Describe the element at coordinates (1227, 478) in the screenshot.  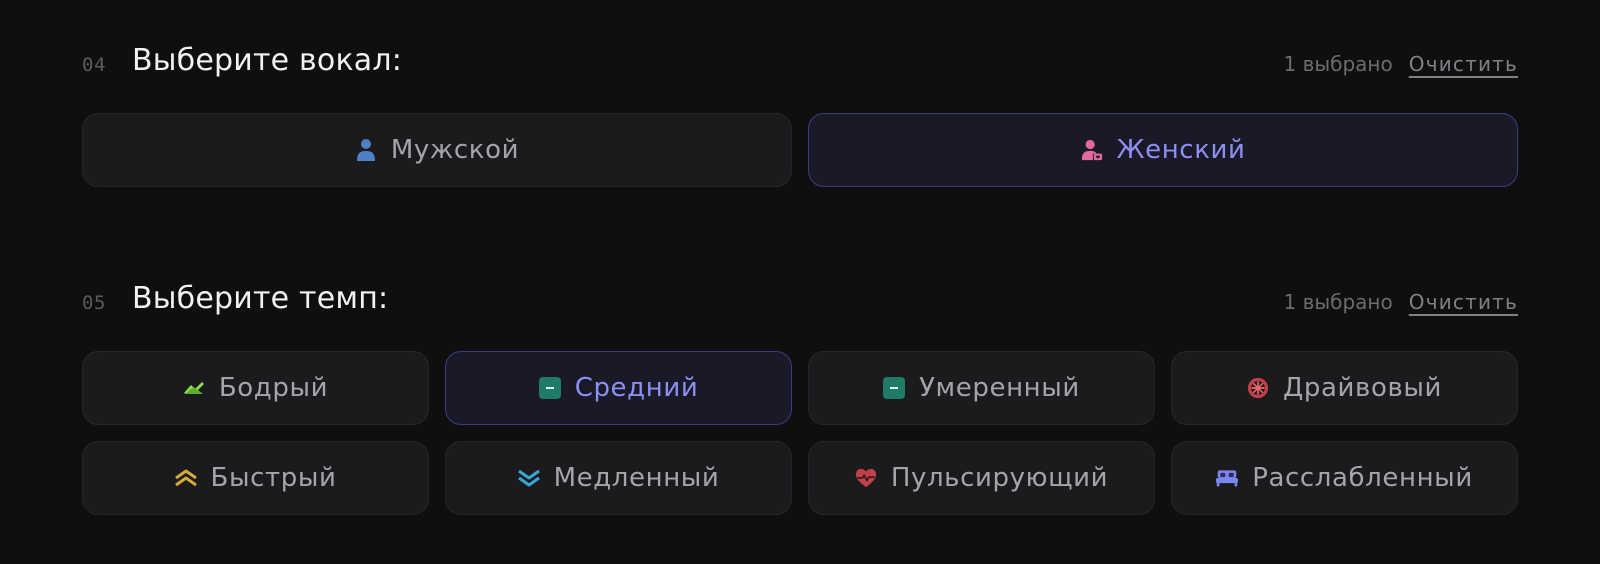
I see `bed-icon` at that location.